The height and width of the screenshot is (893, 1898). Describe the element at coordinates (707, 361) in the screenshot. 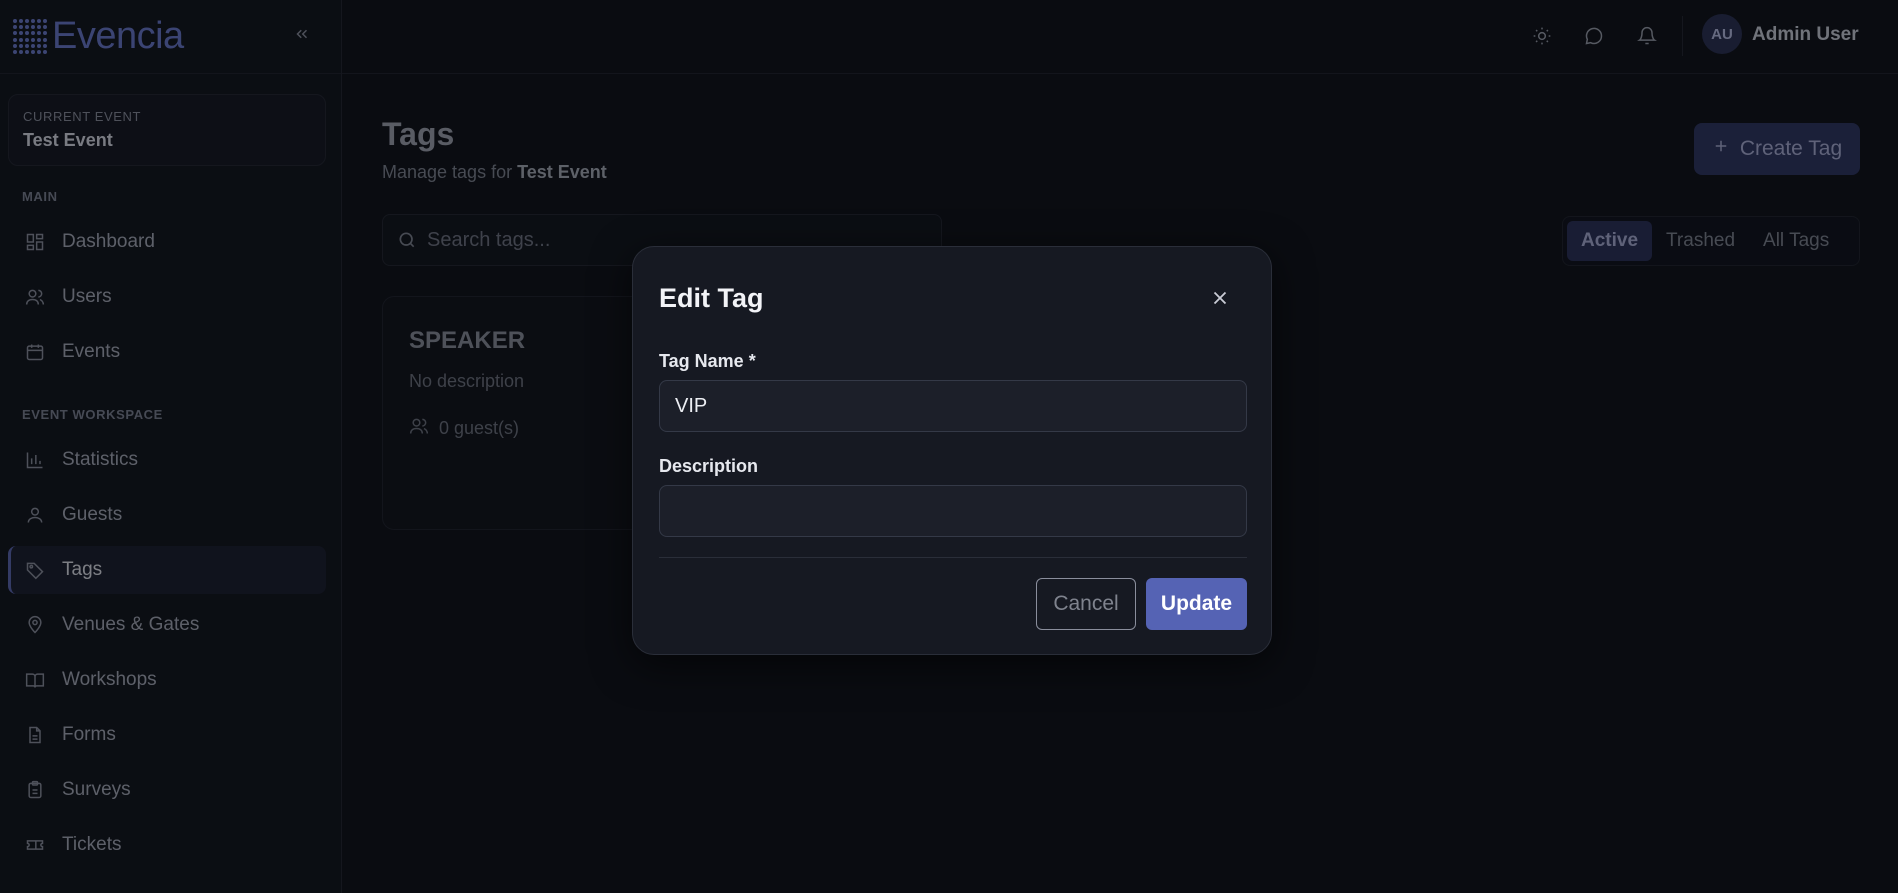

I see `tag-name-label: Tag Name *` at that location.